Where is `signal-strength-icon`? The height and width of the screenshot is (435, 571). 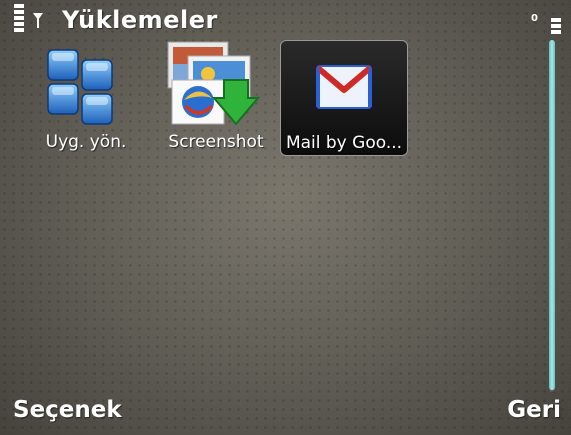 signal-strength-icon is located at coordinates (19, 19).